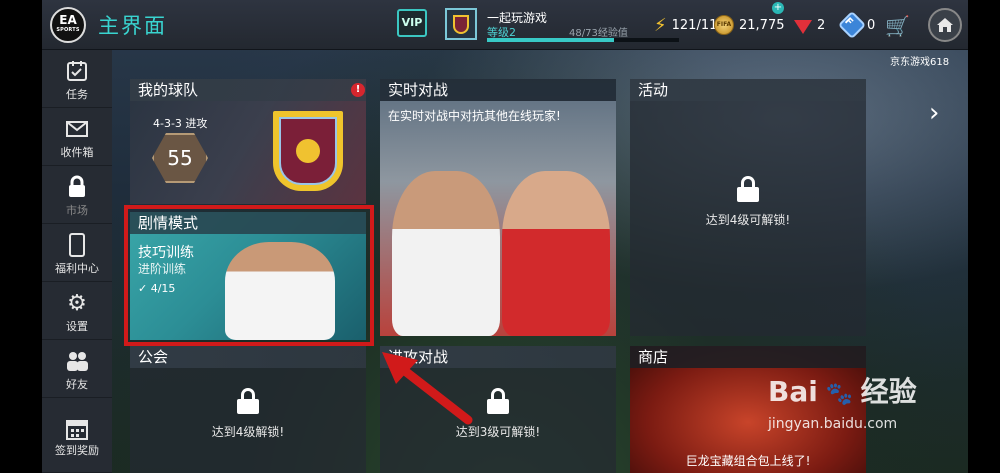 The height and width of the screenshot is (473, 1000). Describe the element at coordinates (77, 245) in the screenshot. I see `card-icon` at that location.